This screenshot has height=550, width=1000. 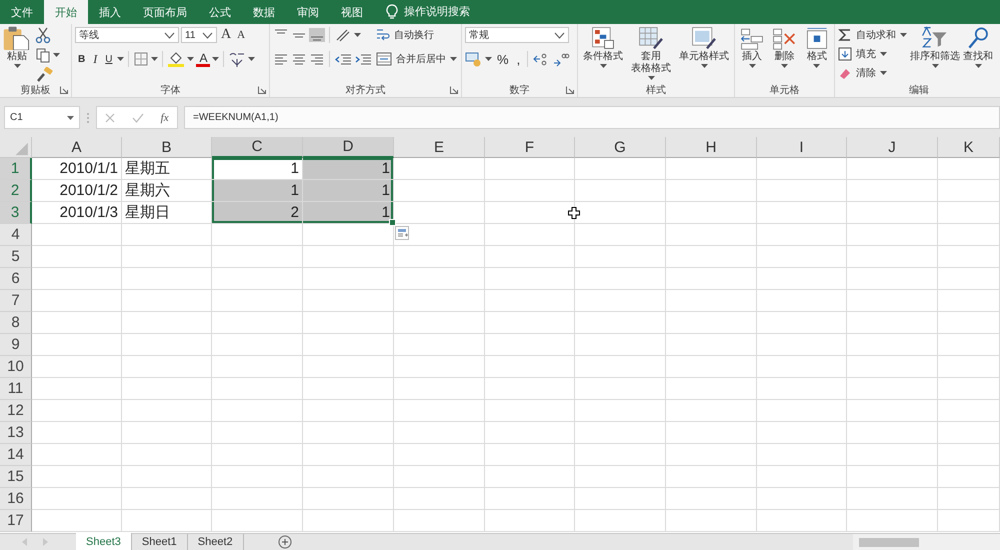 I want to click on table-cell: 2, so click(x=257, y=213).